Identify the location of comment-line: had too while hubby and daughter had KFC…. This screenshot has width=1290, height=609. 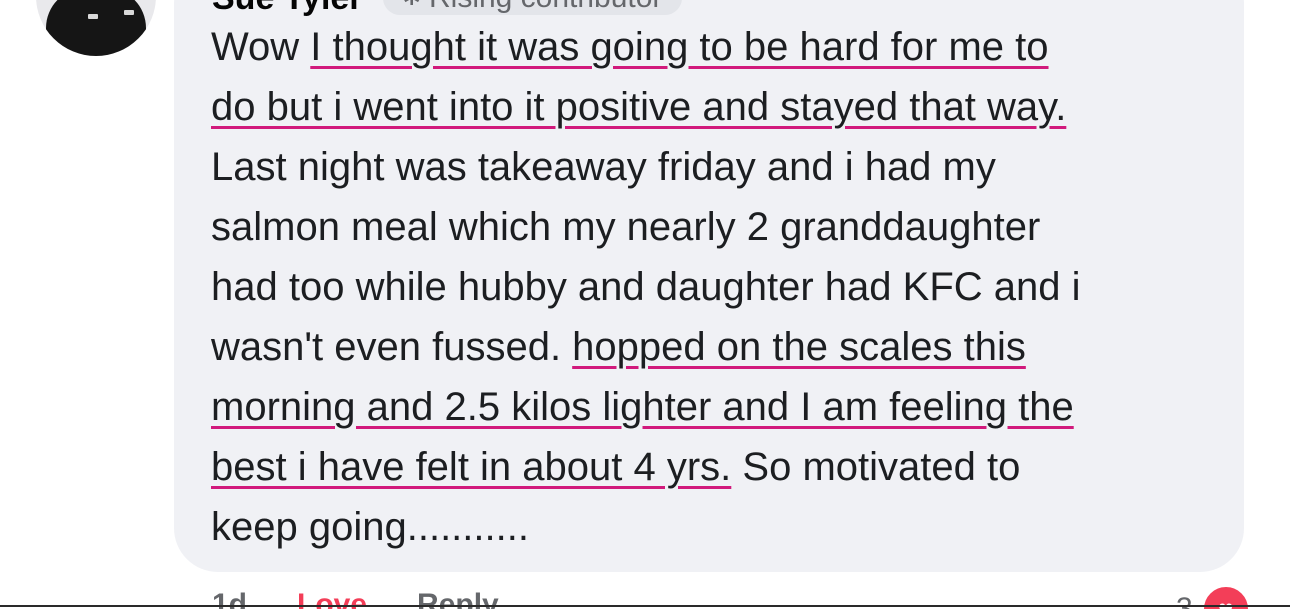
(716, 287).